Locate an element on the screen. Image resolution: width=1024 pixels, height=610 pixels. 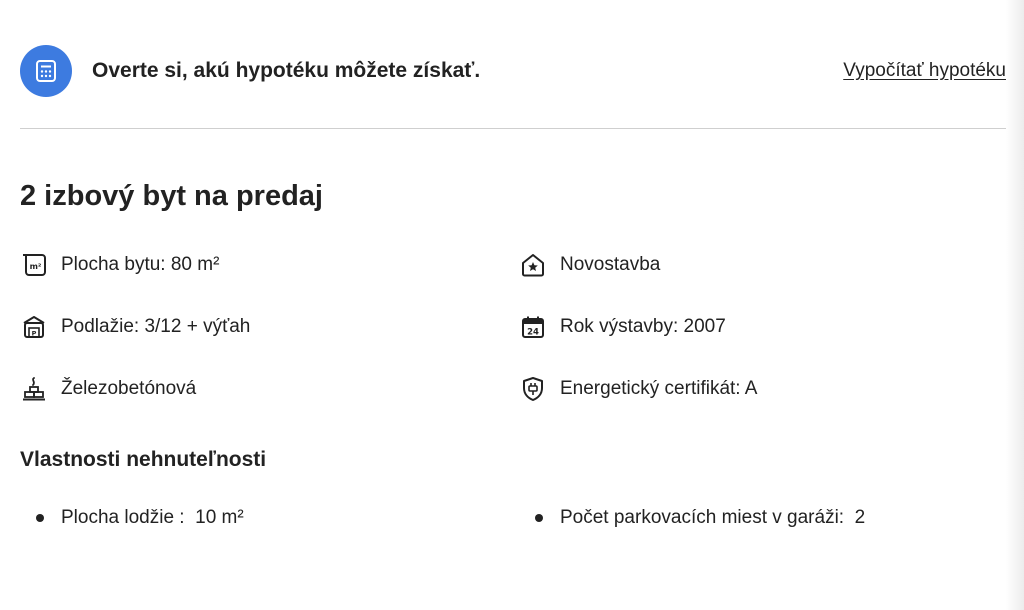
property-label: Počet parkovacích miest v garáži: 2 is located at coordinates (713, 517).